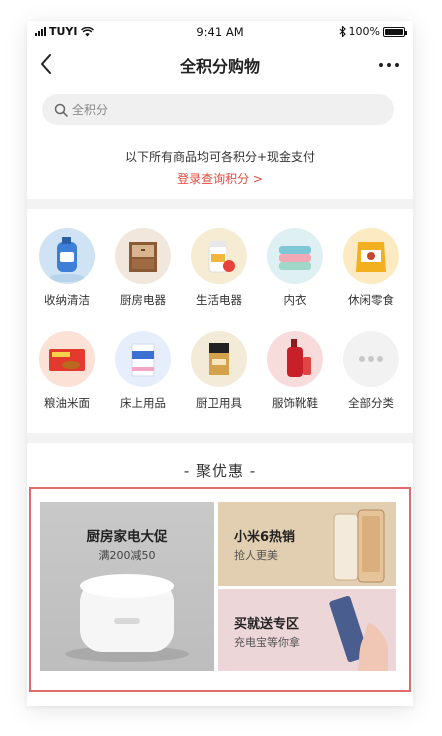  I want to click on page-title: 全积分购物, so click(219, 66).